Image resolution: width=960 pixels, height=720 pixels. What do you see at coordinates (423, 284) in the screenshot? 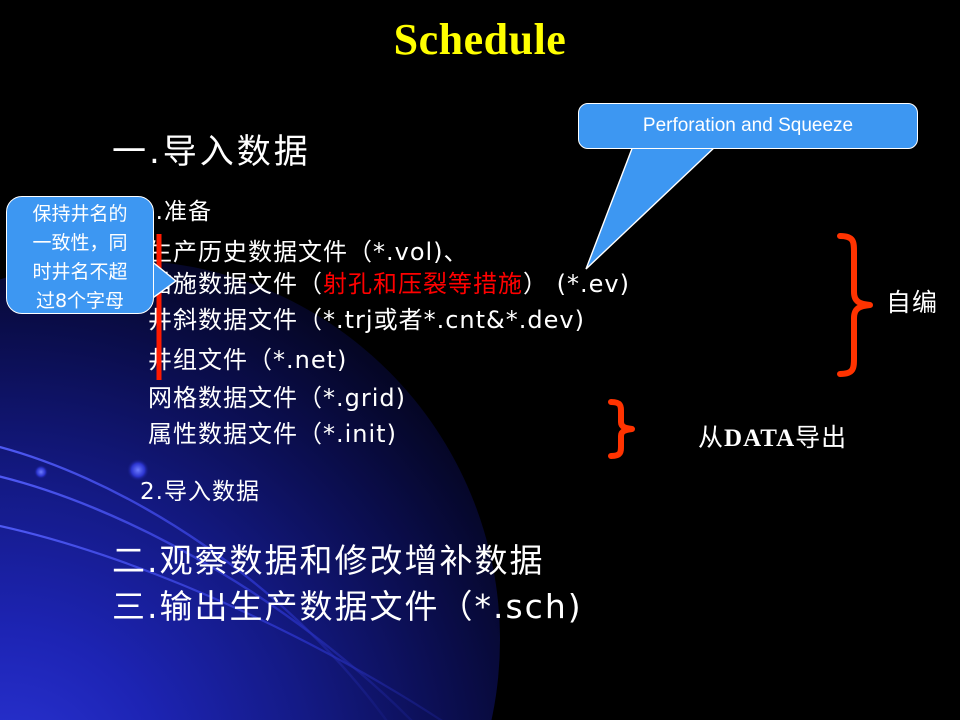
I see `file-line-highlight: 射孔和压裂等措施` at bounding box center [423, 284].